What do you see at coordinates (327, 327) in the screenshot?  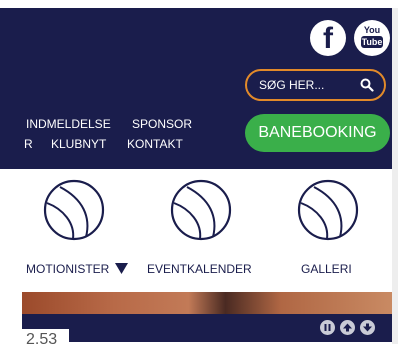 I see `pause-icon` at bounding box center [327, 327].